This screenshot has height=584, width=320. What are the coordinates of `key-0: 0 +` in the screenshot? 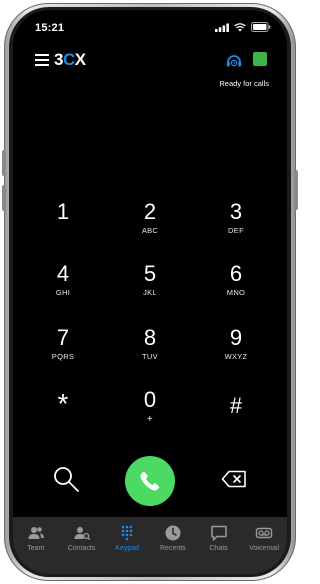 It's located at (150, 407).